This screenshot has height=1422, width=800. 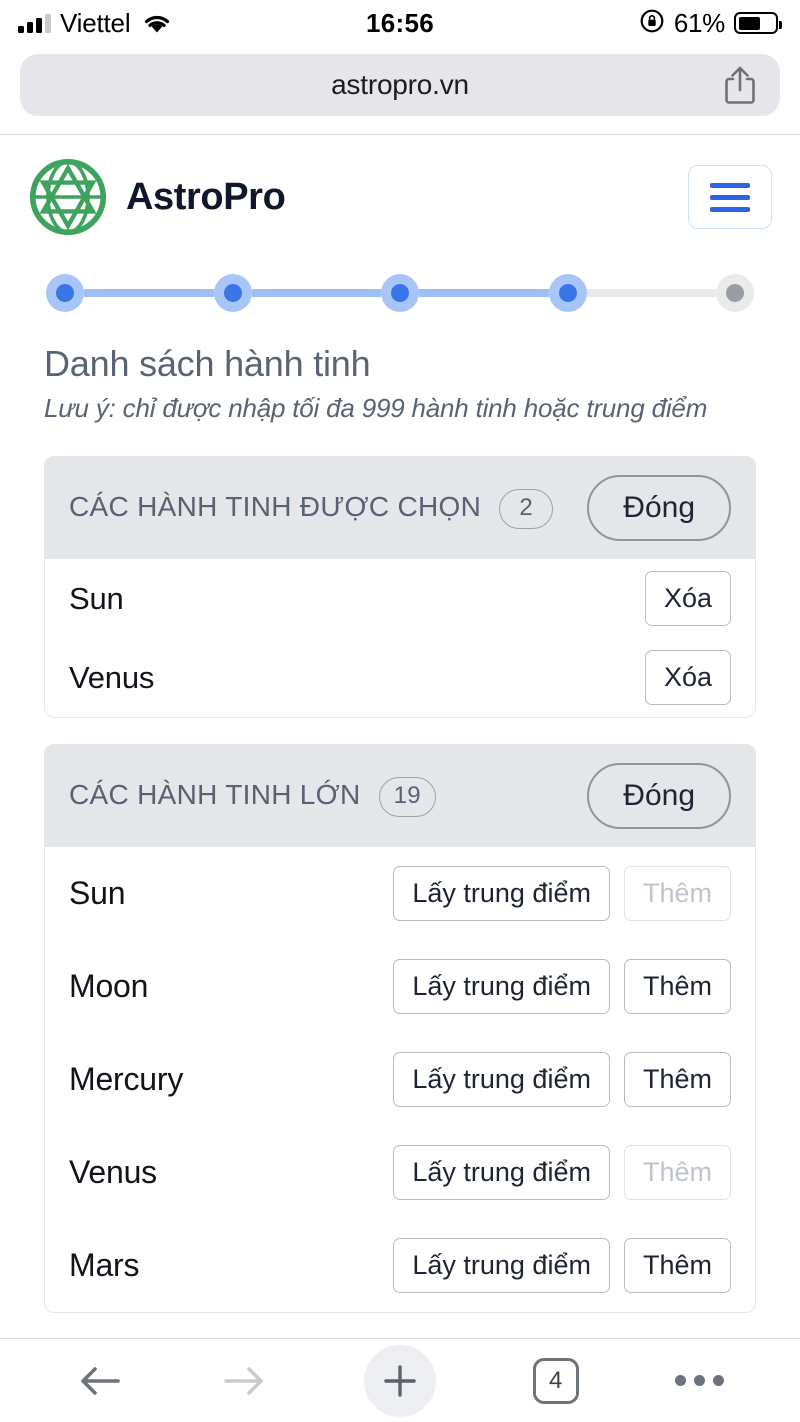 I want to click on forward-arrow-icon, so click(x=244, y=1381).